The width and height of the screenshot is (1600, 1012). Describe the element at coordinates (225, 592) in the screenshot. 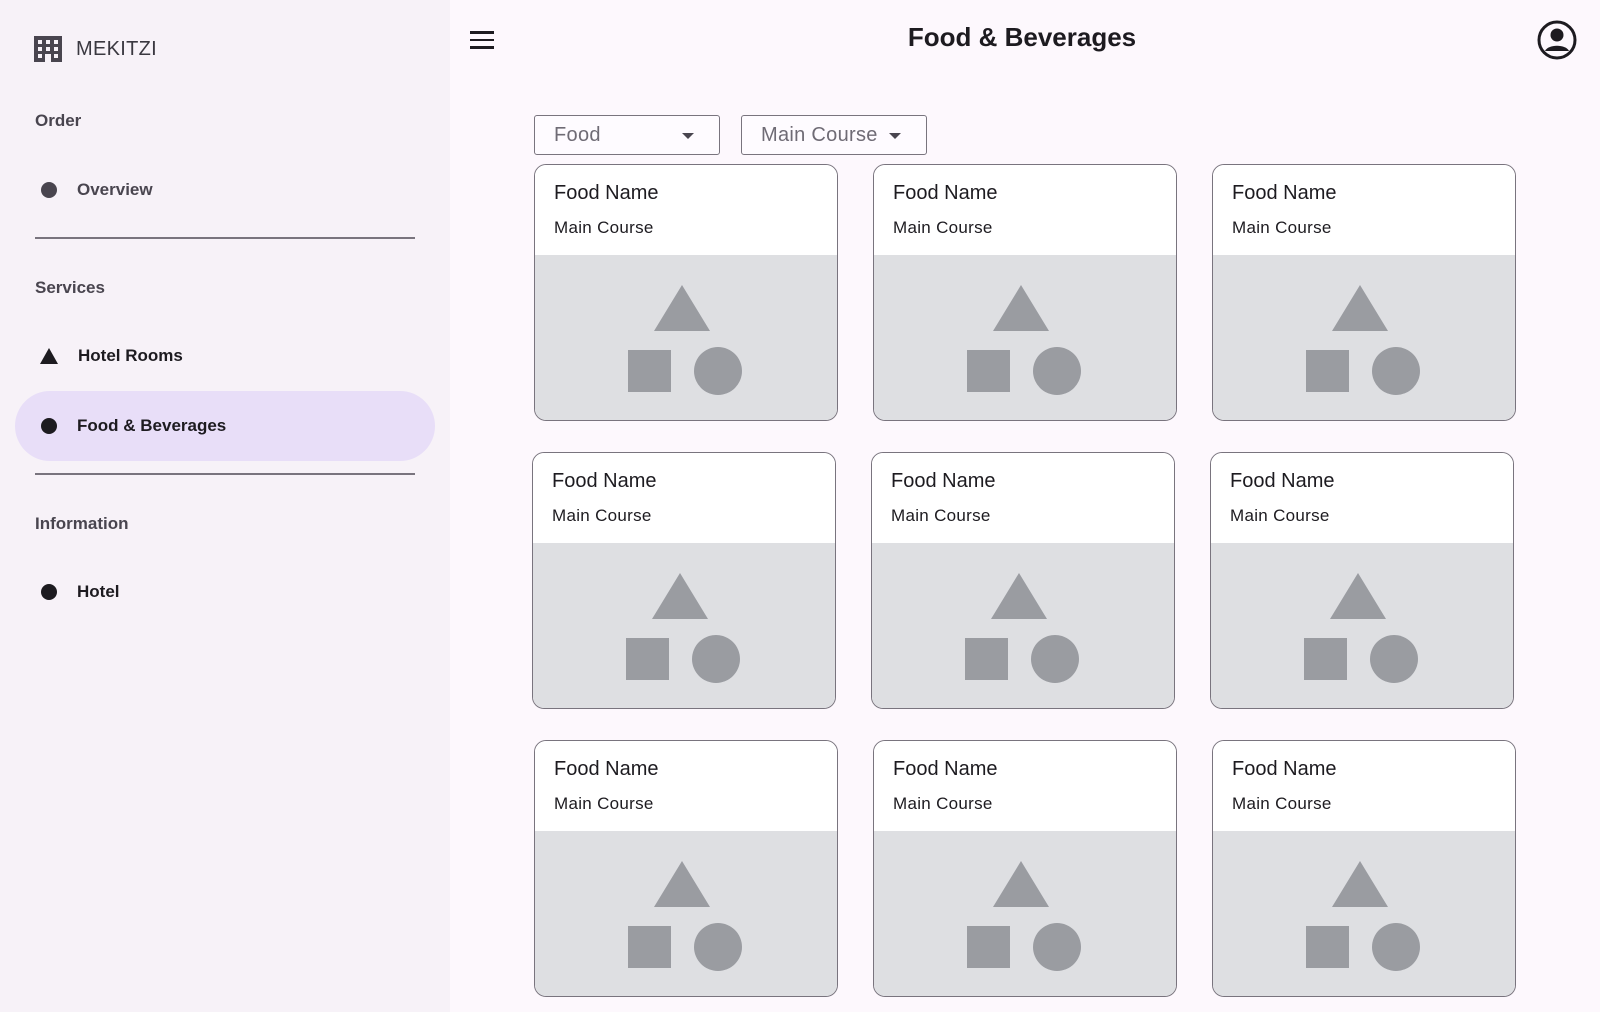

I see `nav-item-hotel: Hotel` at that location.